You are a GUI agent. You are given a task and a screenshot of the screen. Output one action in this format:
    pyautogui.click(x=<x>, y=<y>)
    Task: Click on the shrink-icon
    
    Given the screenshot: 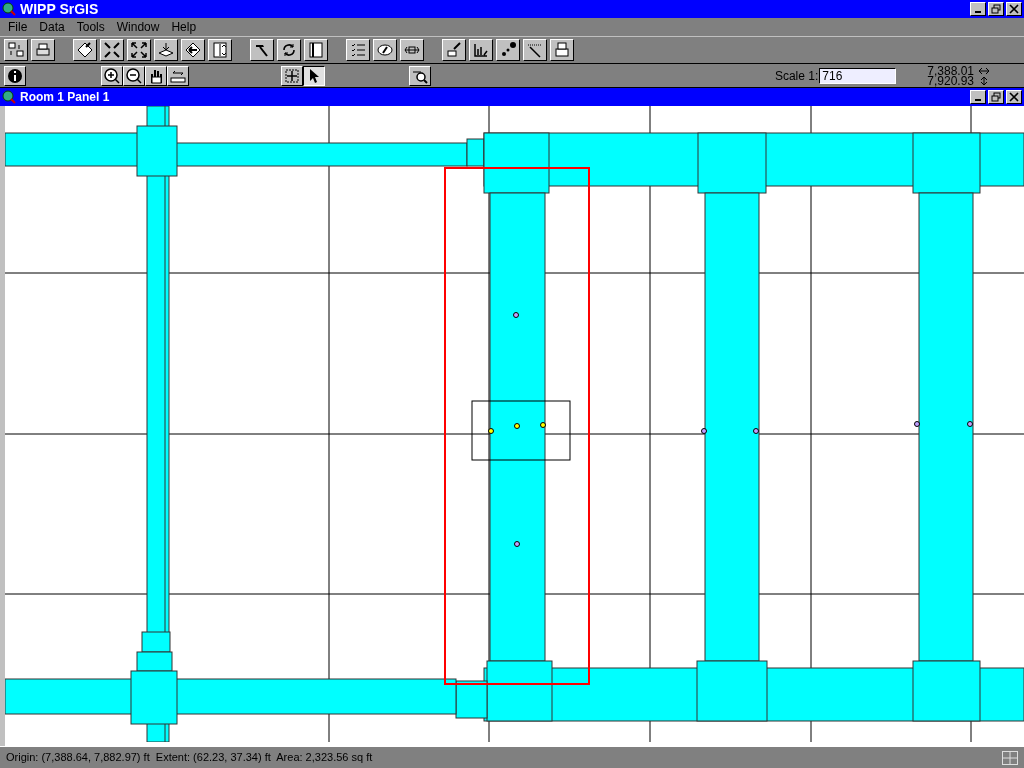 What is the action you would take?
    pyautogui.click(x=112, y=50)
    